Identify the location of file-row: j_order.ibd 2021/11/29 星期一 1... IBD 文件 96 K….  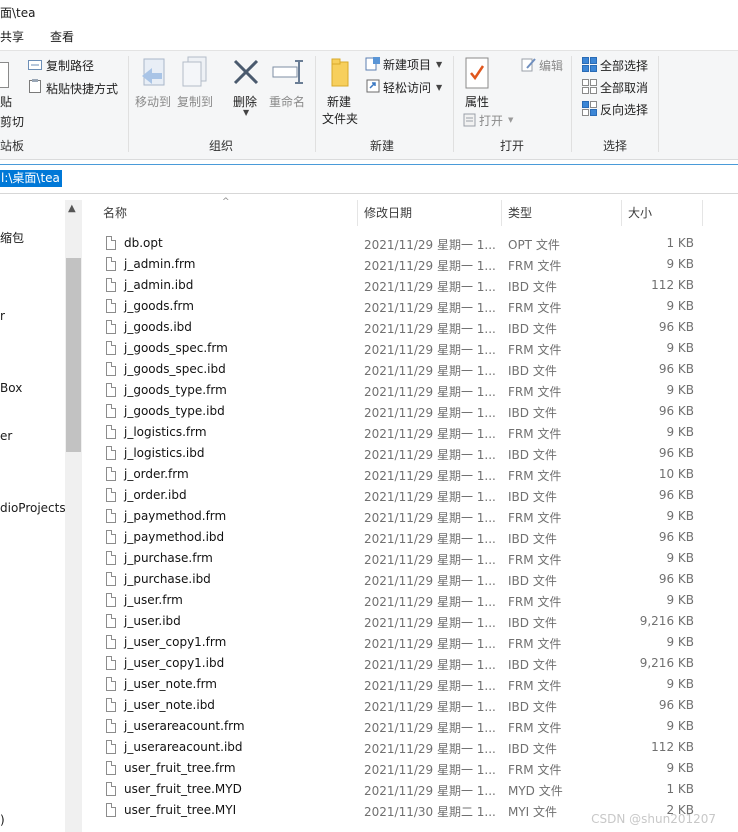
(405, 496).